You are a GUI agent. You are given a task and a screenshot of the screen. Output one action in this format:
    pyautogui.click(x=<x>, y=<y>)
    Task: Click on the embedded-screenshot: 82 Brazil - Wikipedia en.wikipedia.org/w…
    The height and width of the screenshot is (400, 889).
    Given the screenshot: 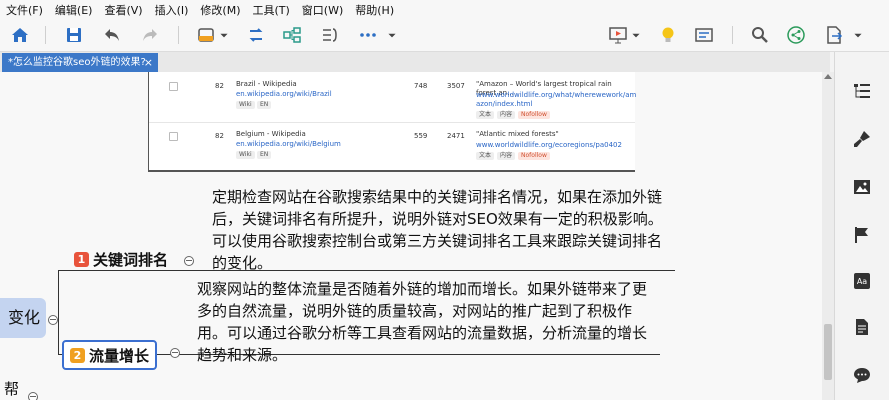 What is the action you would take?
    pyautogui.click(x=392, y=122)
    